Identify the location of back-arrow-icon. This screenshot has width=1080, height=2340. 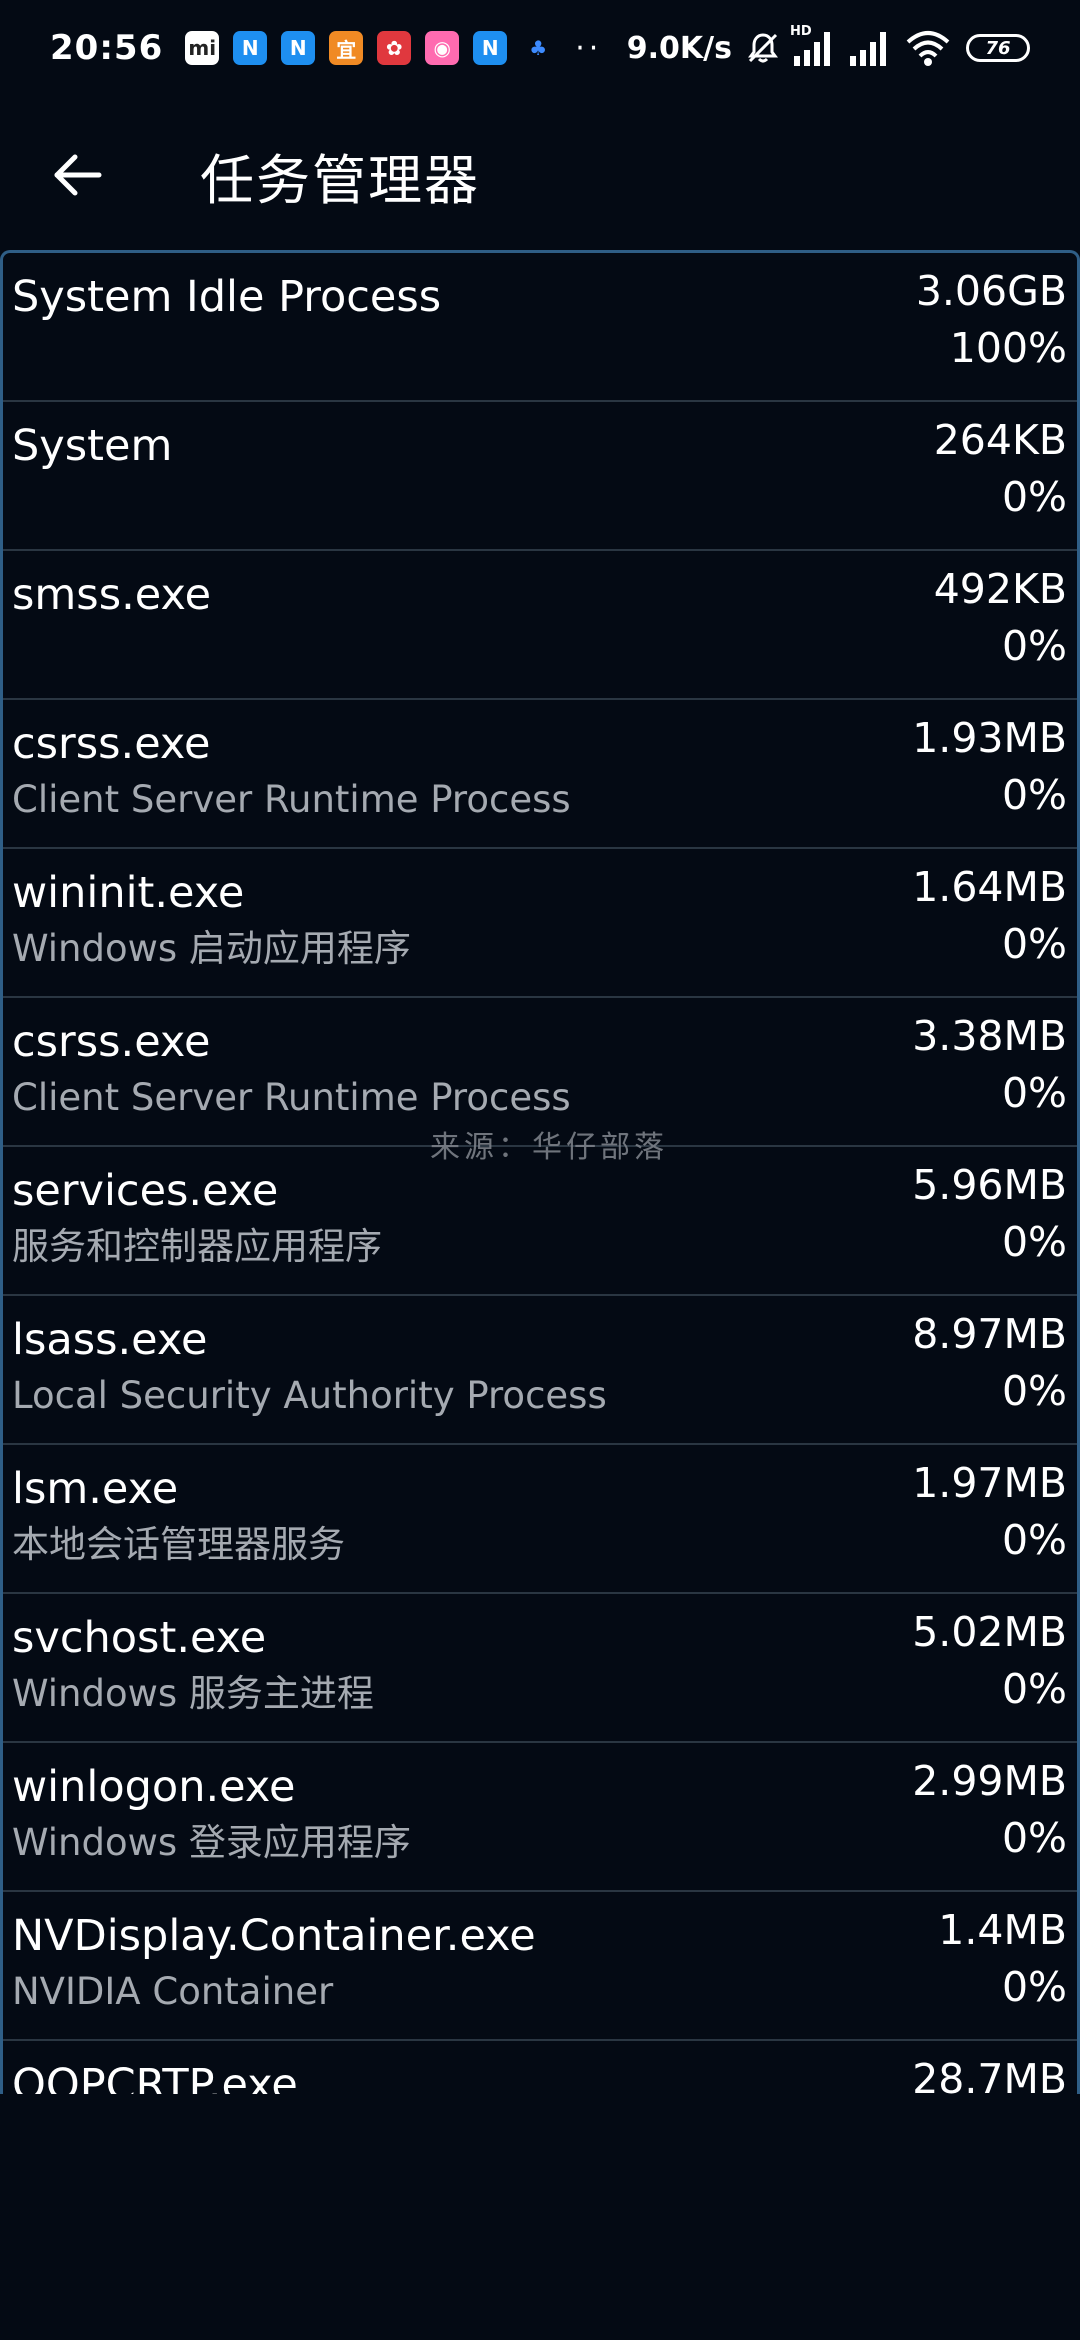
(78, 175).